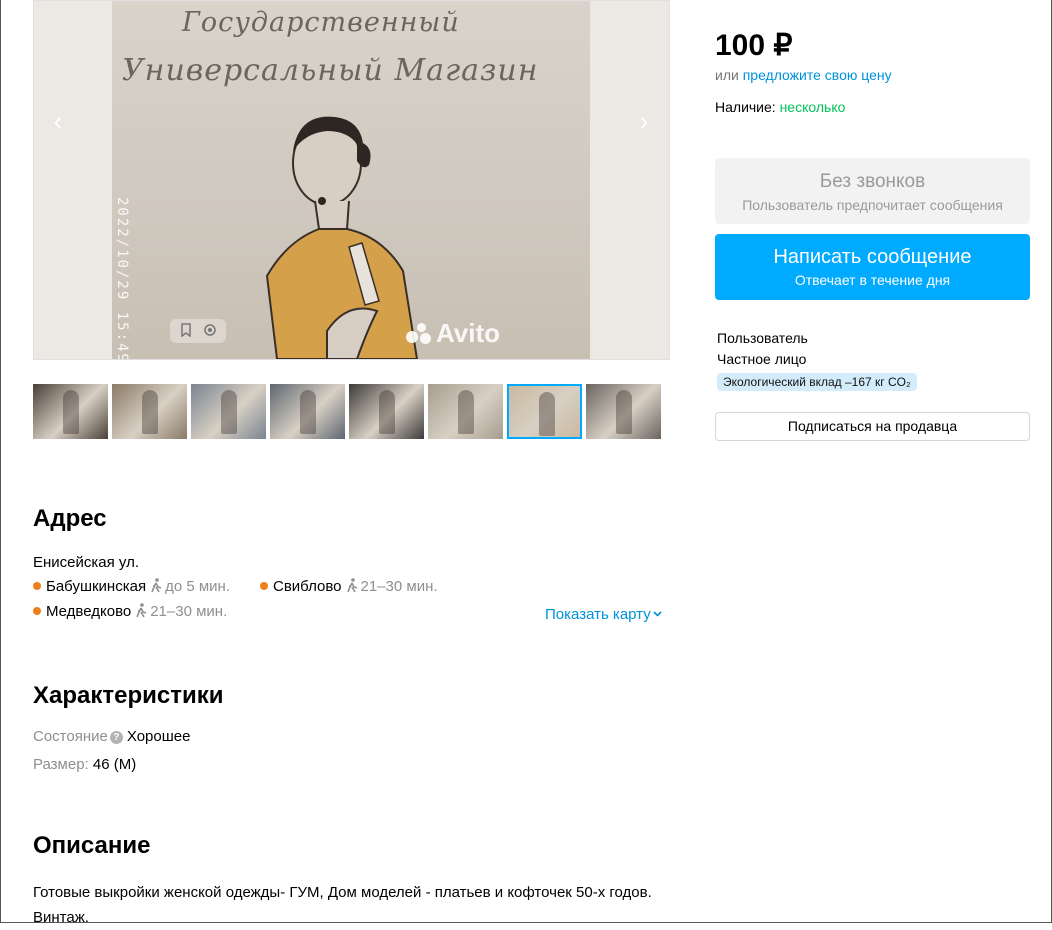 The height and width of the screenshot is (930, 1052). I want to click on avito-watermark: Avito, so click(452, 333).